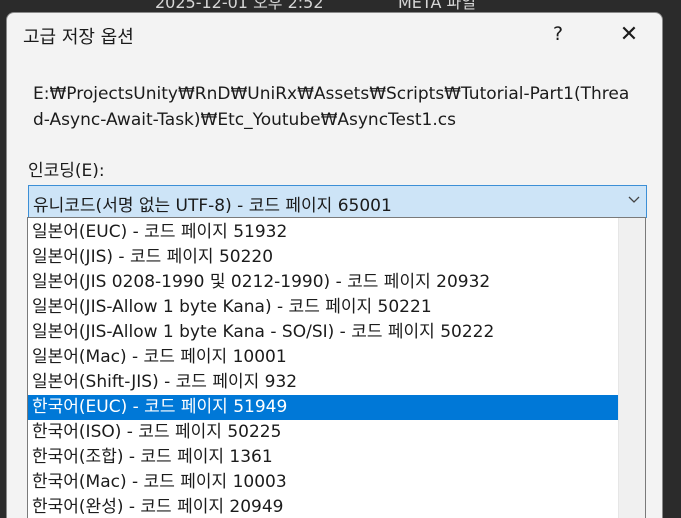 The height and width of the screenshot is (518, 681). Describe the element at coordinates (323, 506) in the screenshot. I see `encoding-option: 한국어(완성) - 코드 페이지 20949` at that location.